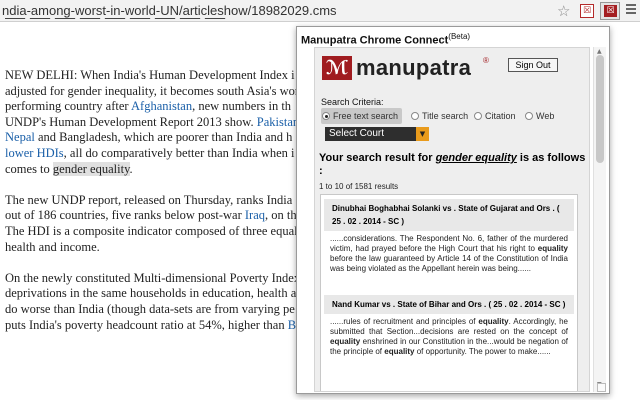 This screenshot has height=400, width=640. What do you see at coordinates (68, 106) in the screenshot?
I see `article-text: performing country after` at bounding box center [68, 106].